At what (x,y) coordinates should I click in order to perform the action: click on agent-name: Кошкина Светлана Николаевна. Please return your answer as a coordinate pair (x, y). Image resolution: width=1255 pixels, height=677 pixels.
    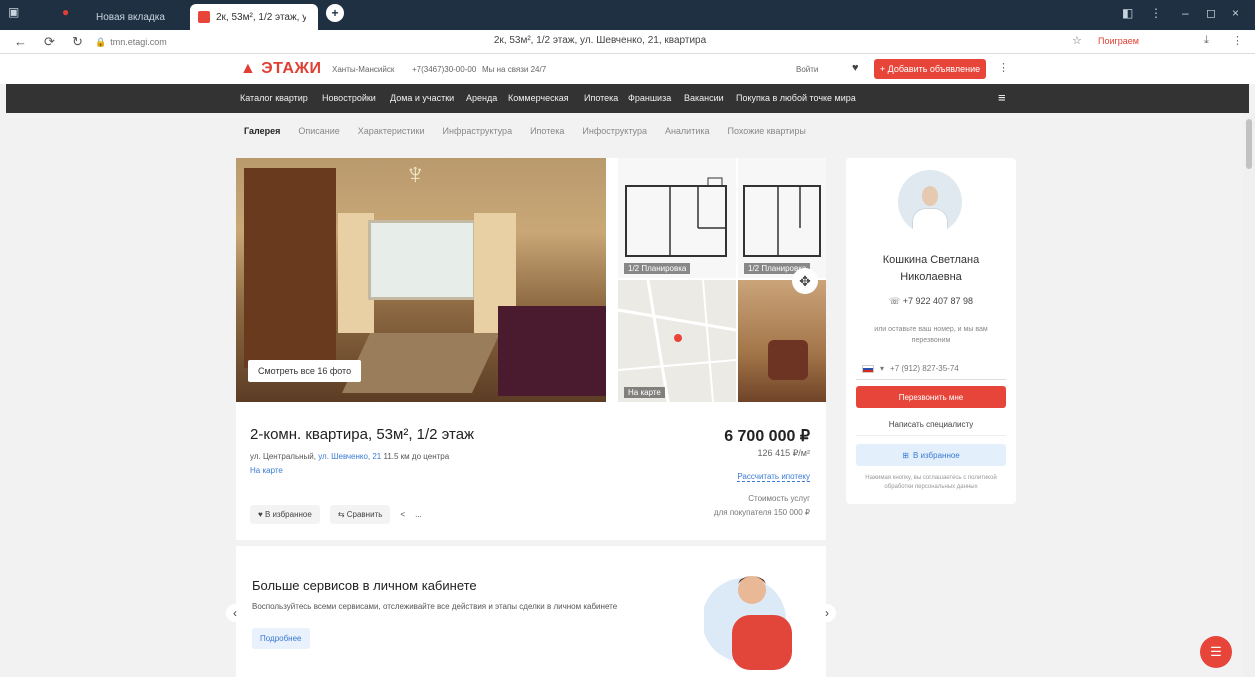
    Looking at the image, I should click on (931, 269).